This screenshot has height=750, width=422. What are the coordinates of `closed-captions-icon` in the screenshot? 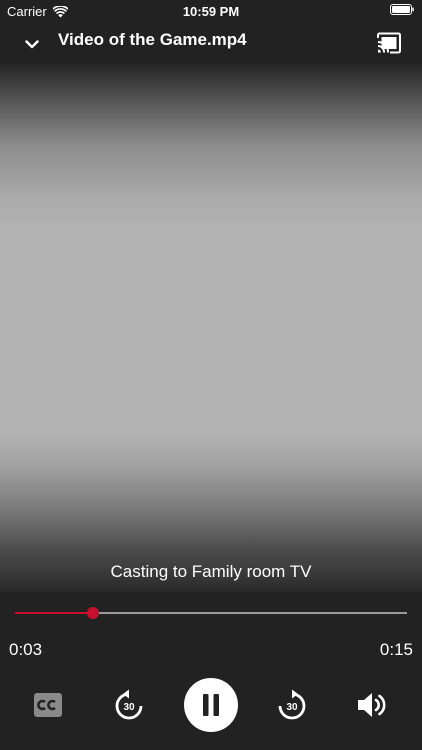 It's located at (48, 705).